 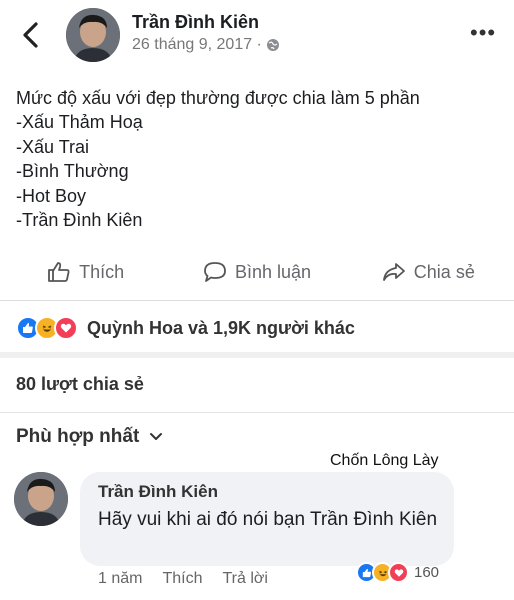 I want to click on more-options-button: •••, so click(x=483, y=33).